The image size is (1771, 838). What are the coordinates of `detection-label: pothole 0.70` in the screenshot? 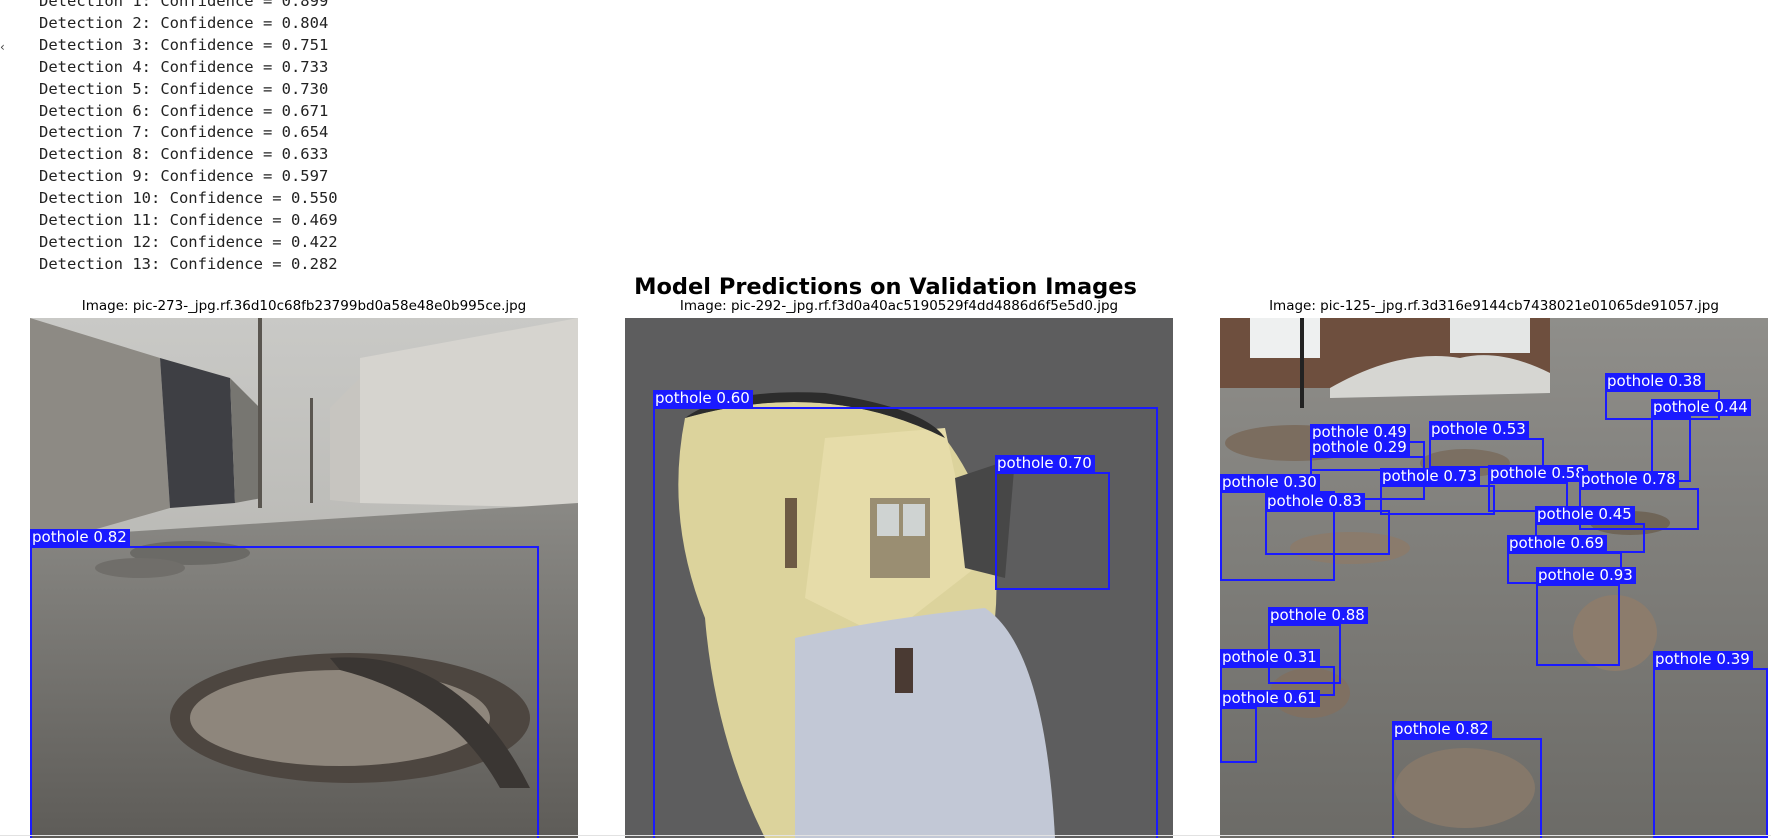 It's located at (1045, 463).